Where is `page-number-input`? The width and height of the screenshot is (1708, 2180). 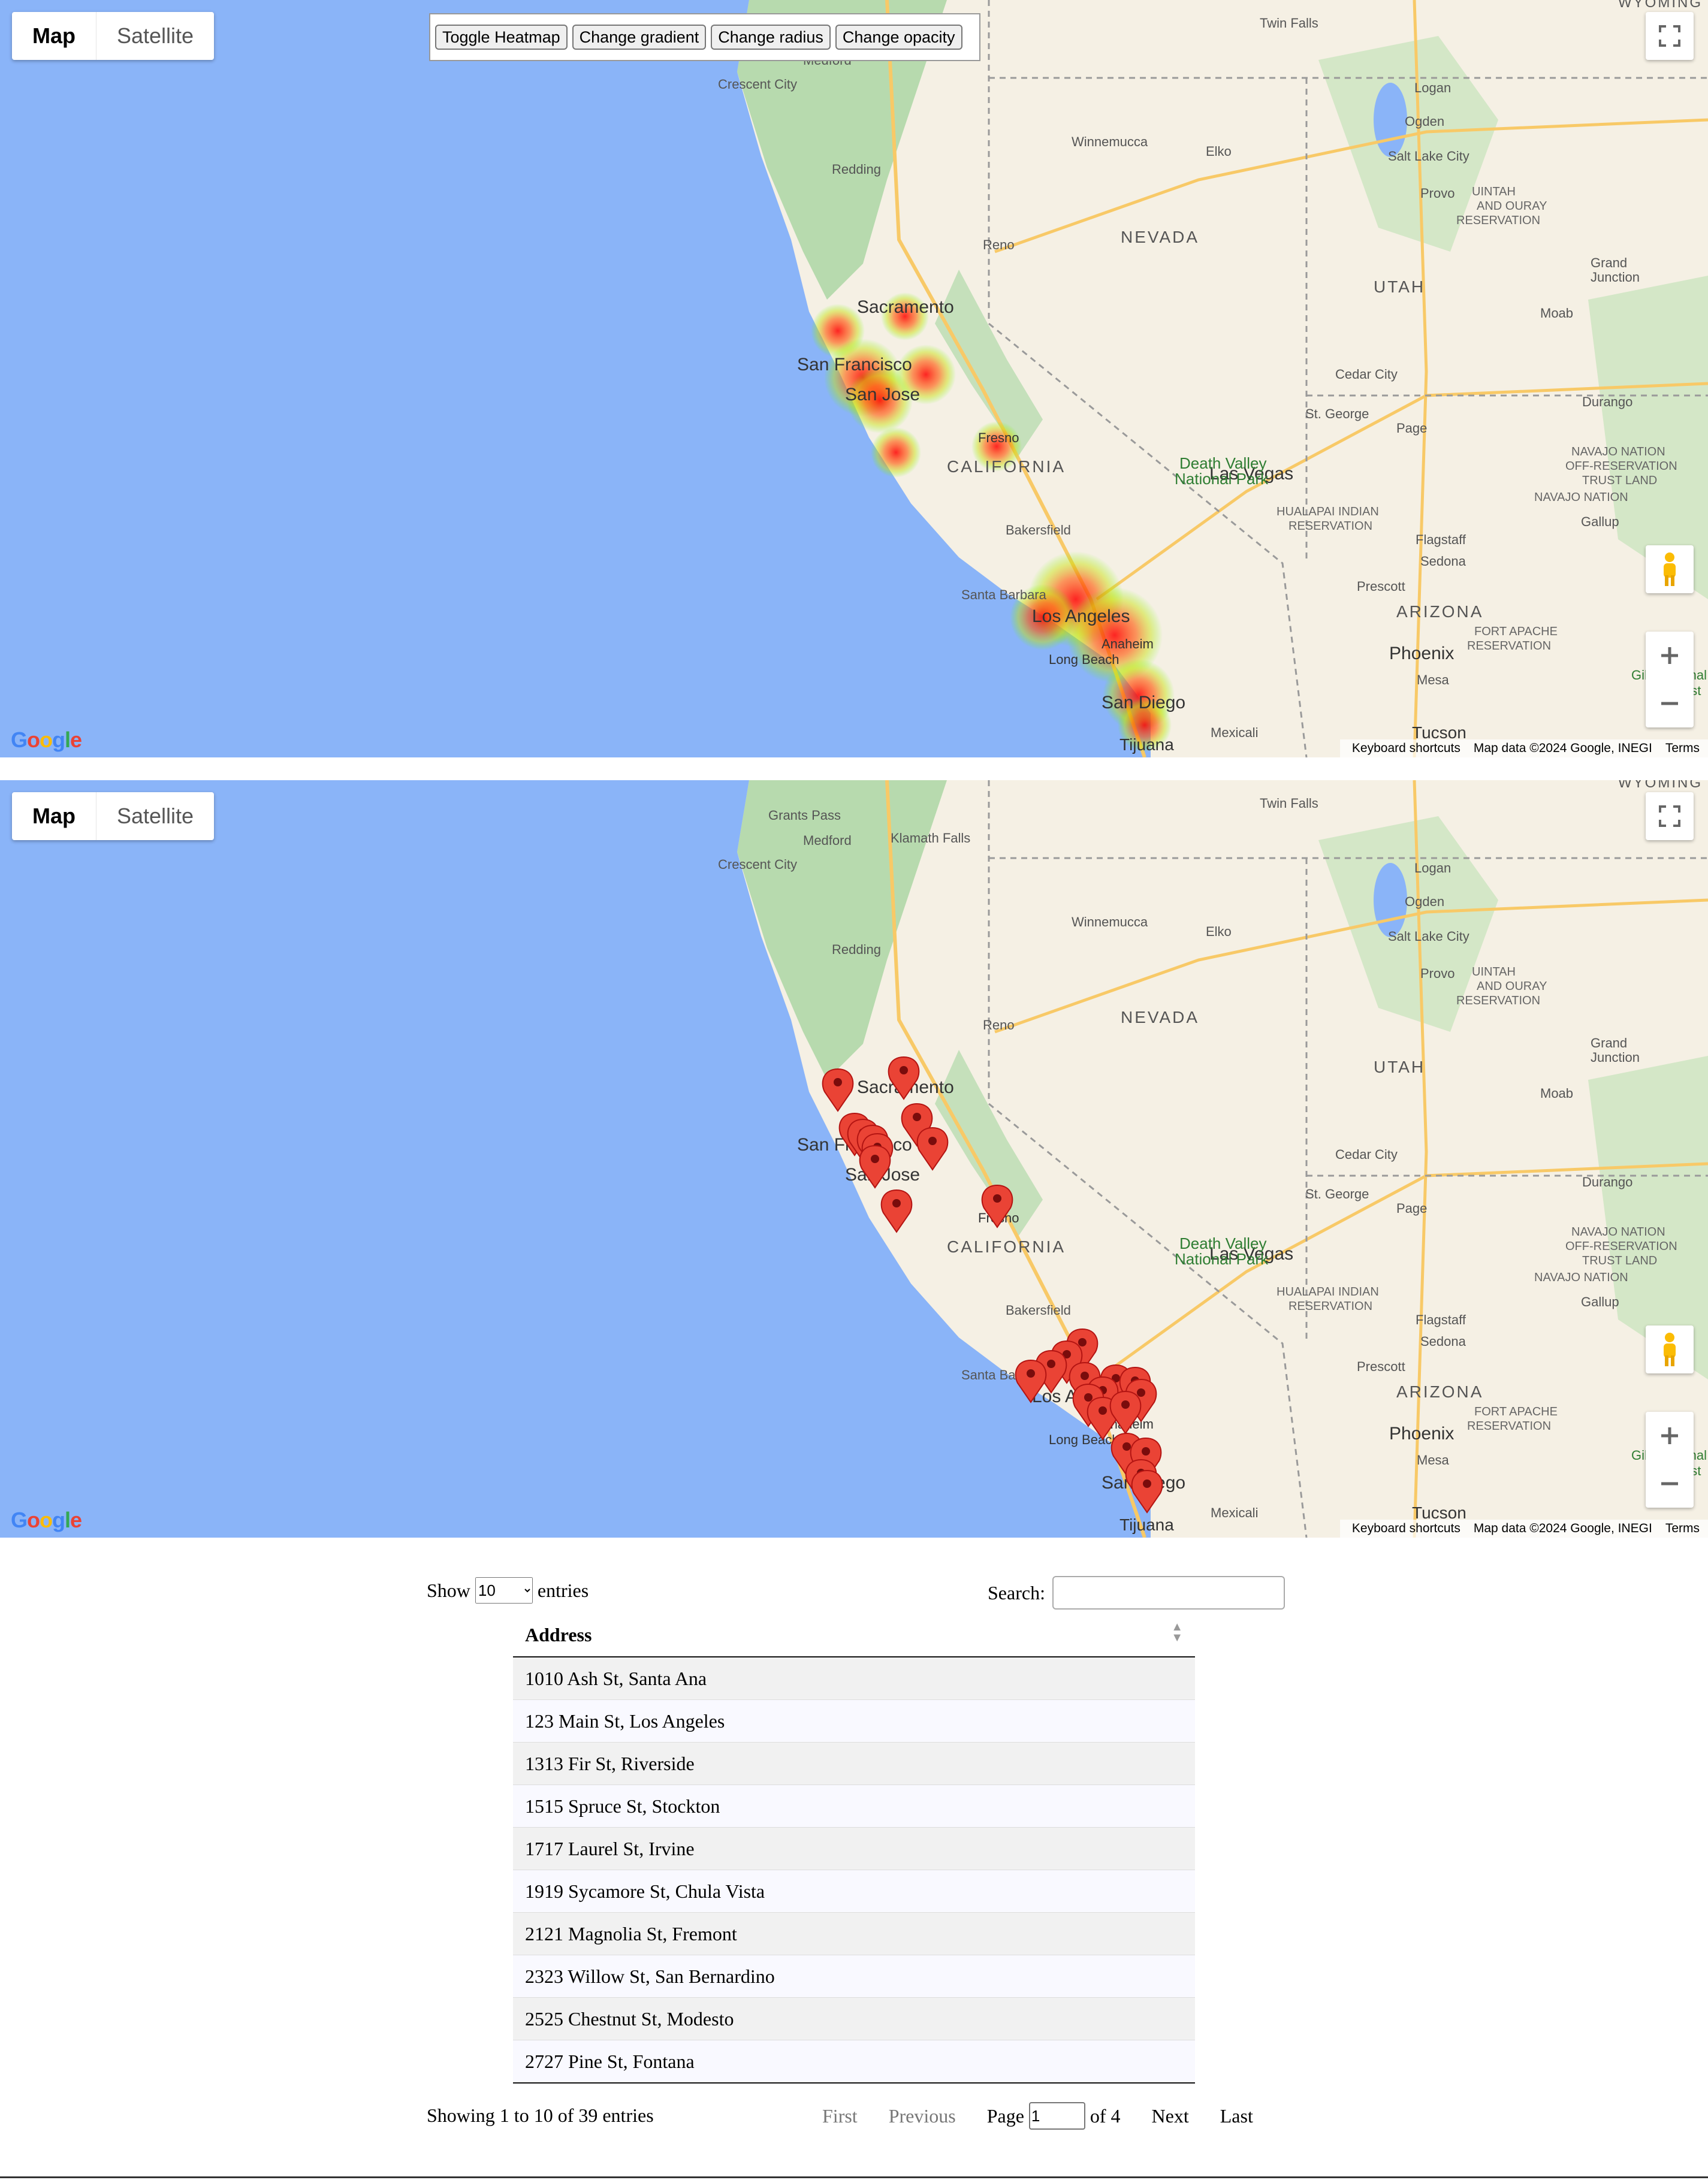
page-number-input is located at coordinates (1056, 2116).